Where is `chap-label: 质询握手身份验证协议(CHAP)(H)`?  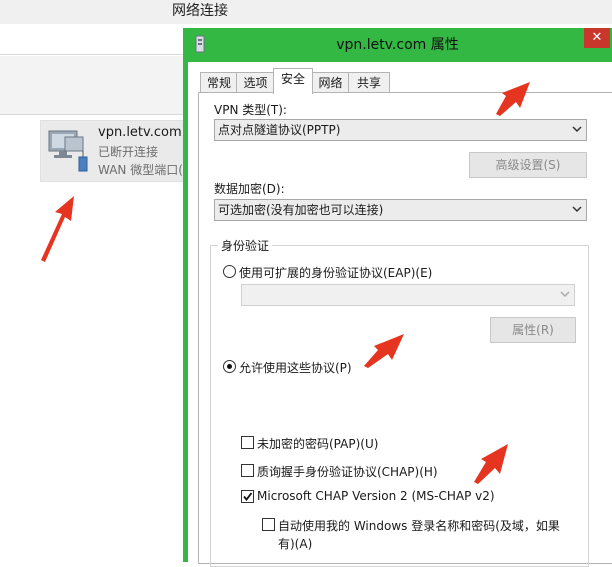
chap-label: 质询握手身份验证协议(CHAP)(H) is located at coordinates (347, 472).